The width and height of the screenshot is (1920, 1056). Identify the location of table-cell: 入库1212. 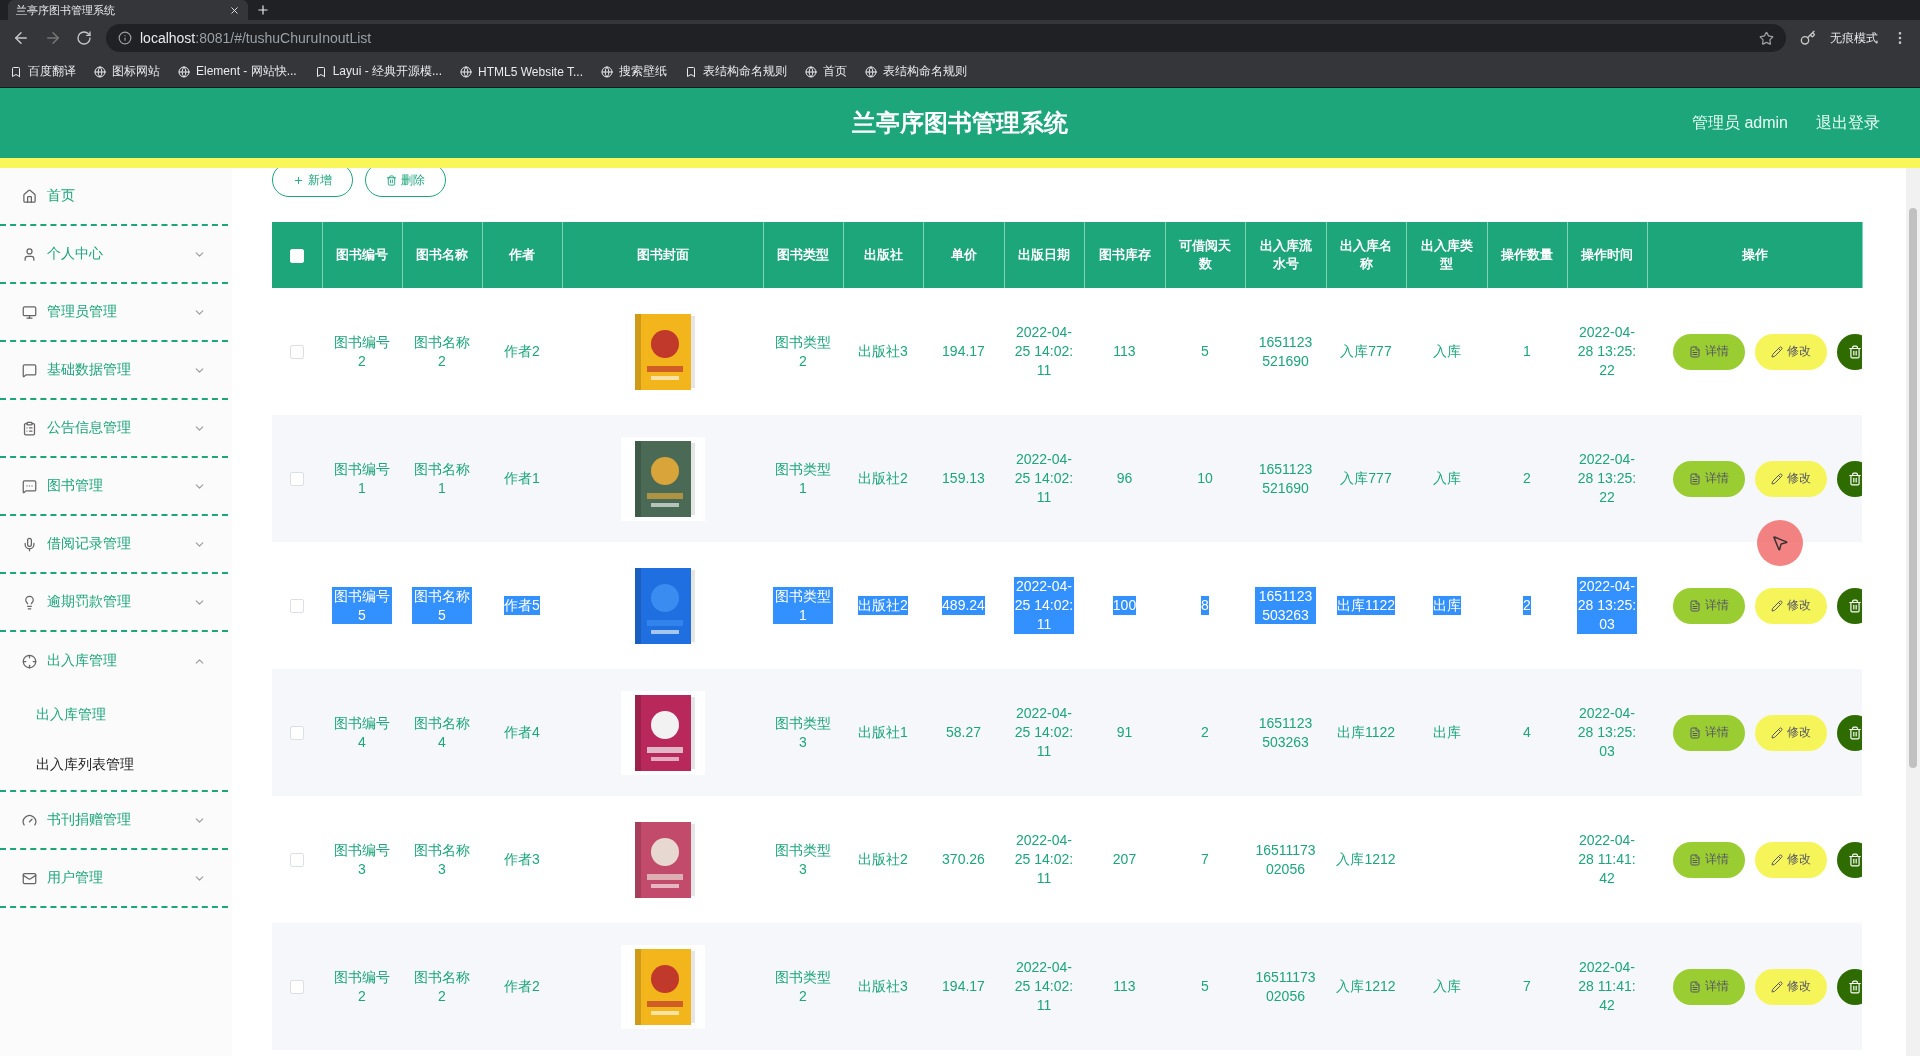
(1366, 859).